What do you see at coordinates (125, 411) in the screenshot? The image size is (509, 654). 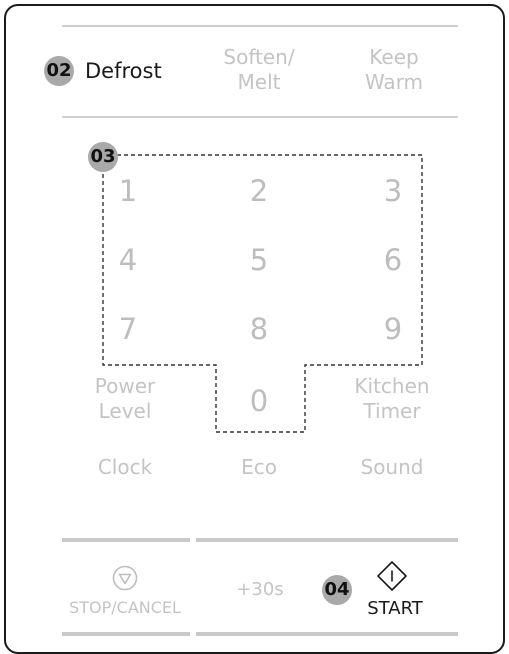 I see `level-label: Level` at bounding box center [125, 411].